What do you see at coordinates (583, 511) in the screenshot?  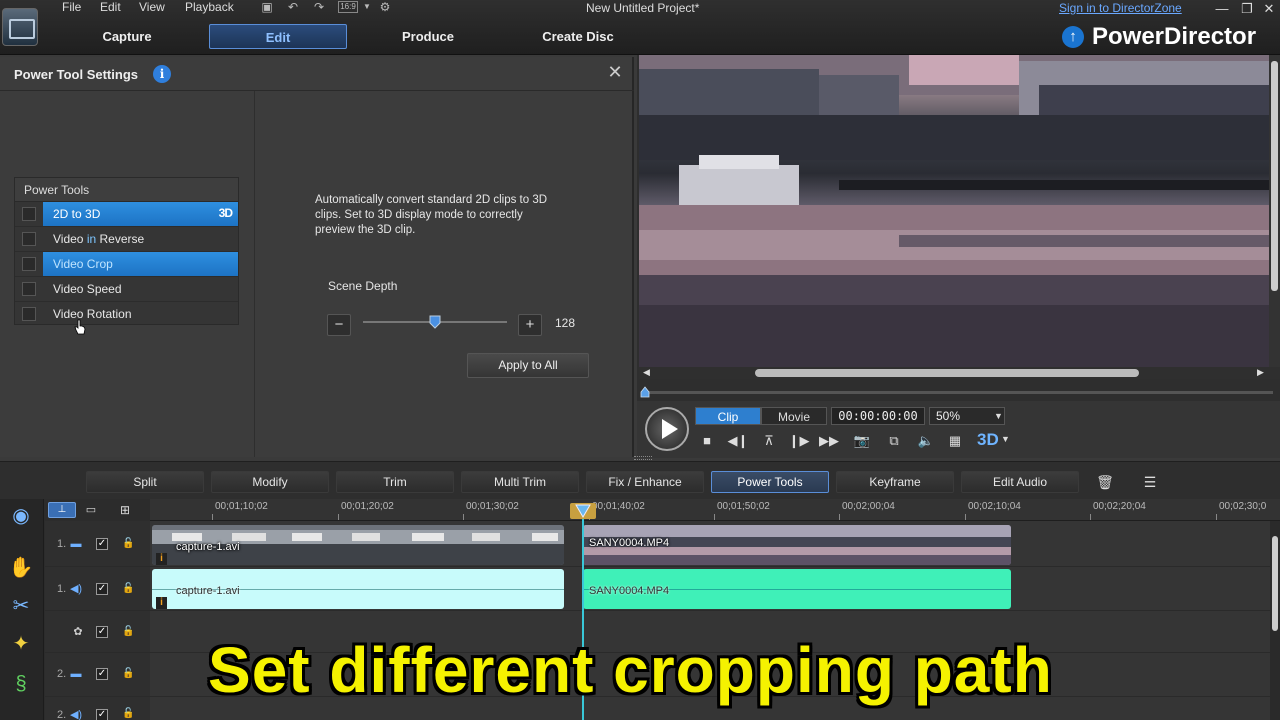 I see `playhead-handle-icon` at bounding box center [583, 511].